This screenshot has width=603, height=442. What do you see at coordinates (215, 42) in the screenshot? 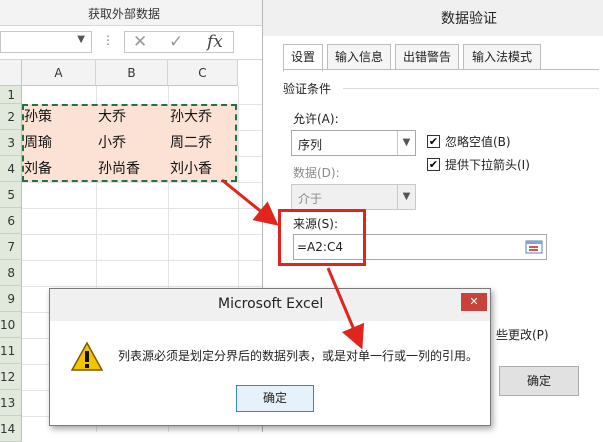
I see `insert-function-icon: fx` at bounding box center [215, 42].